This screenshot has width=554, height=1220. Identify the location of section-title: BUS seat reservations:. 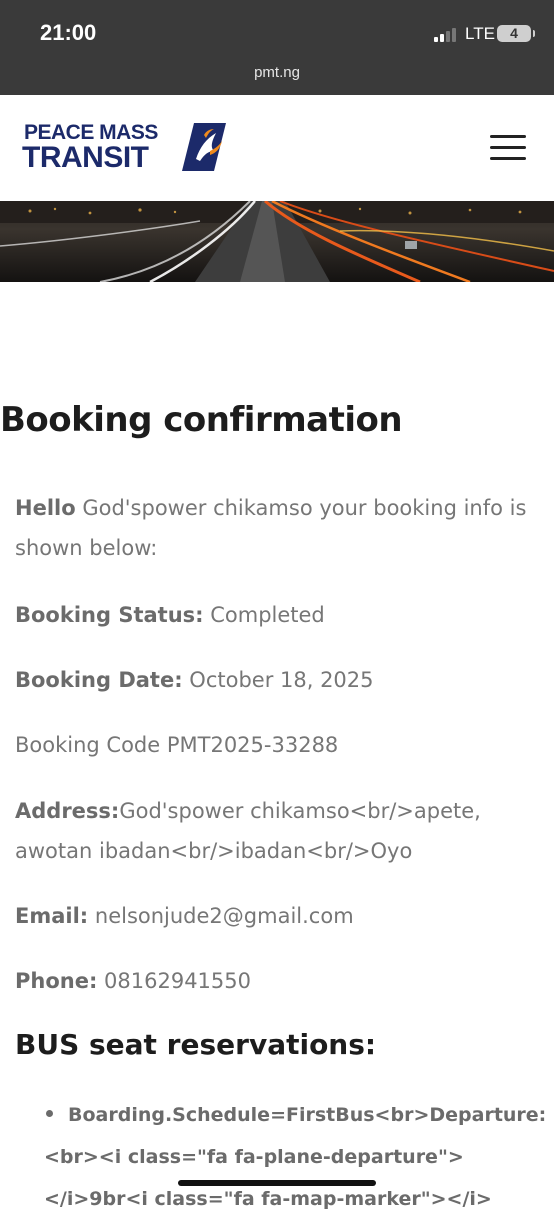
(196, 1044).